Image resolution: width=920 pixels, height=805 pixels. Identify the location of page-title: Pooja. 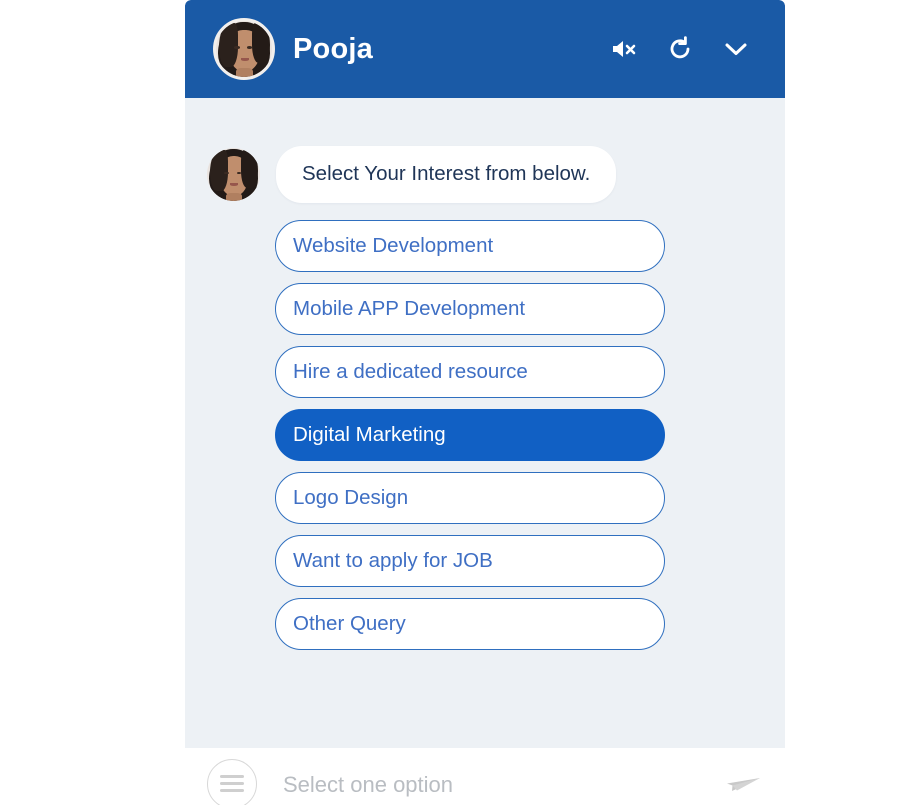
(333, 48).